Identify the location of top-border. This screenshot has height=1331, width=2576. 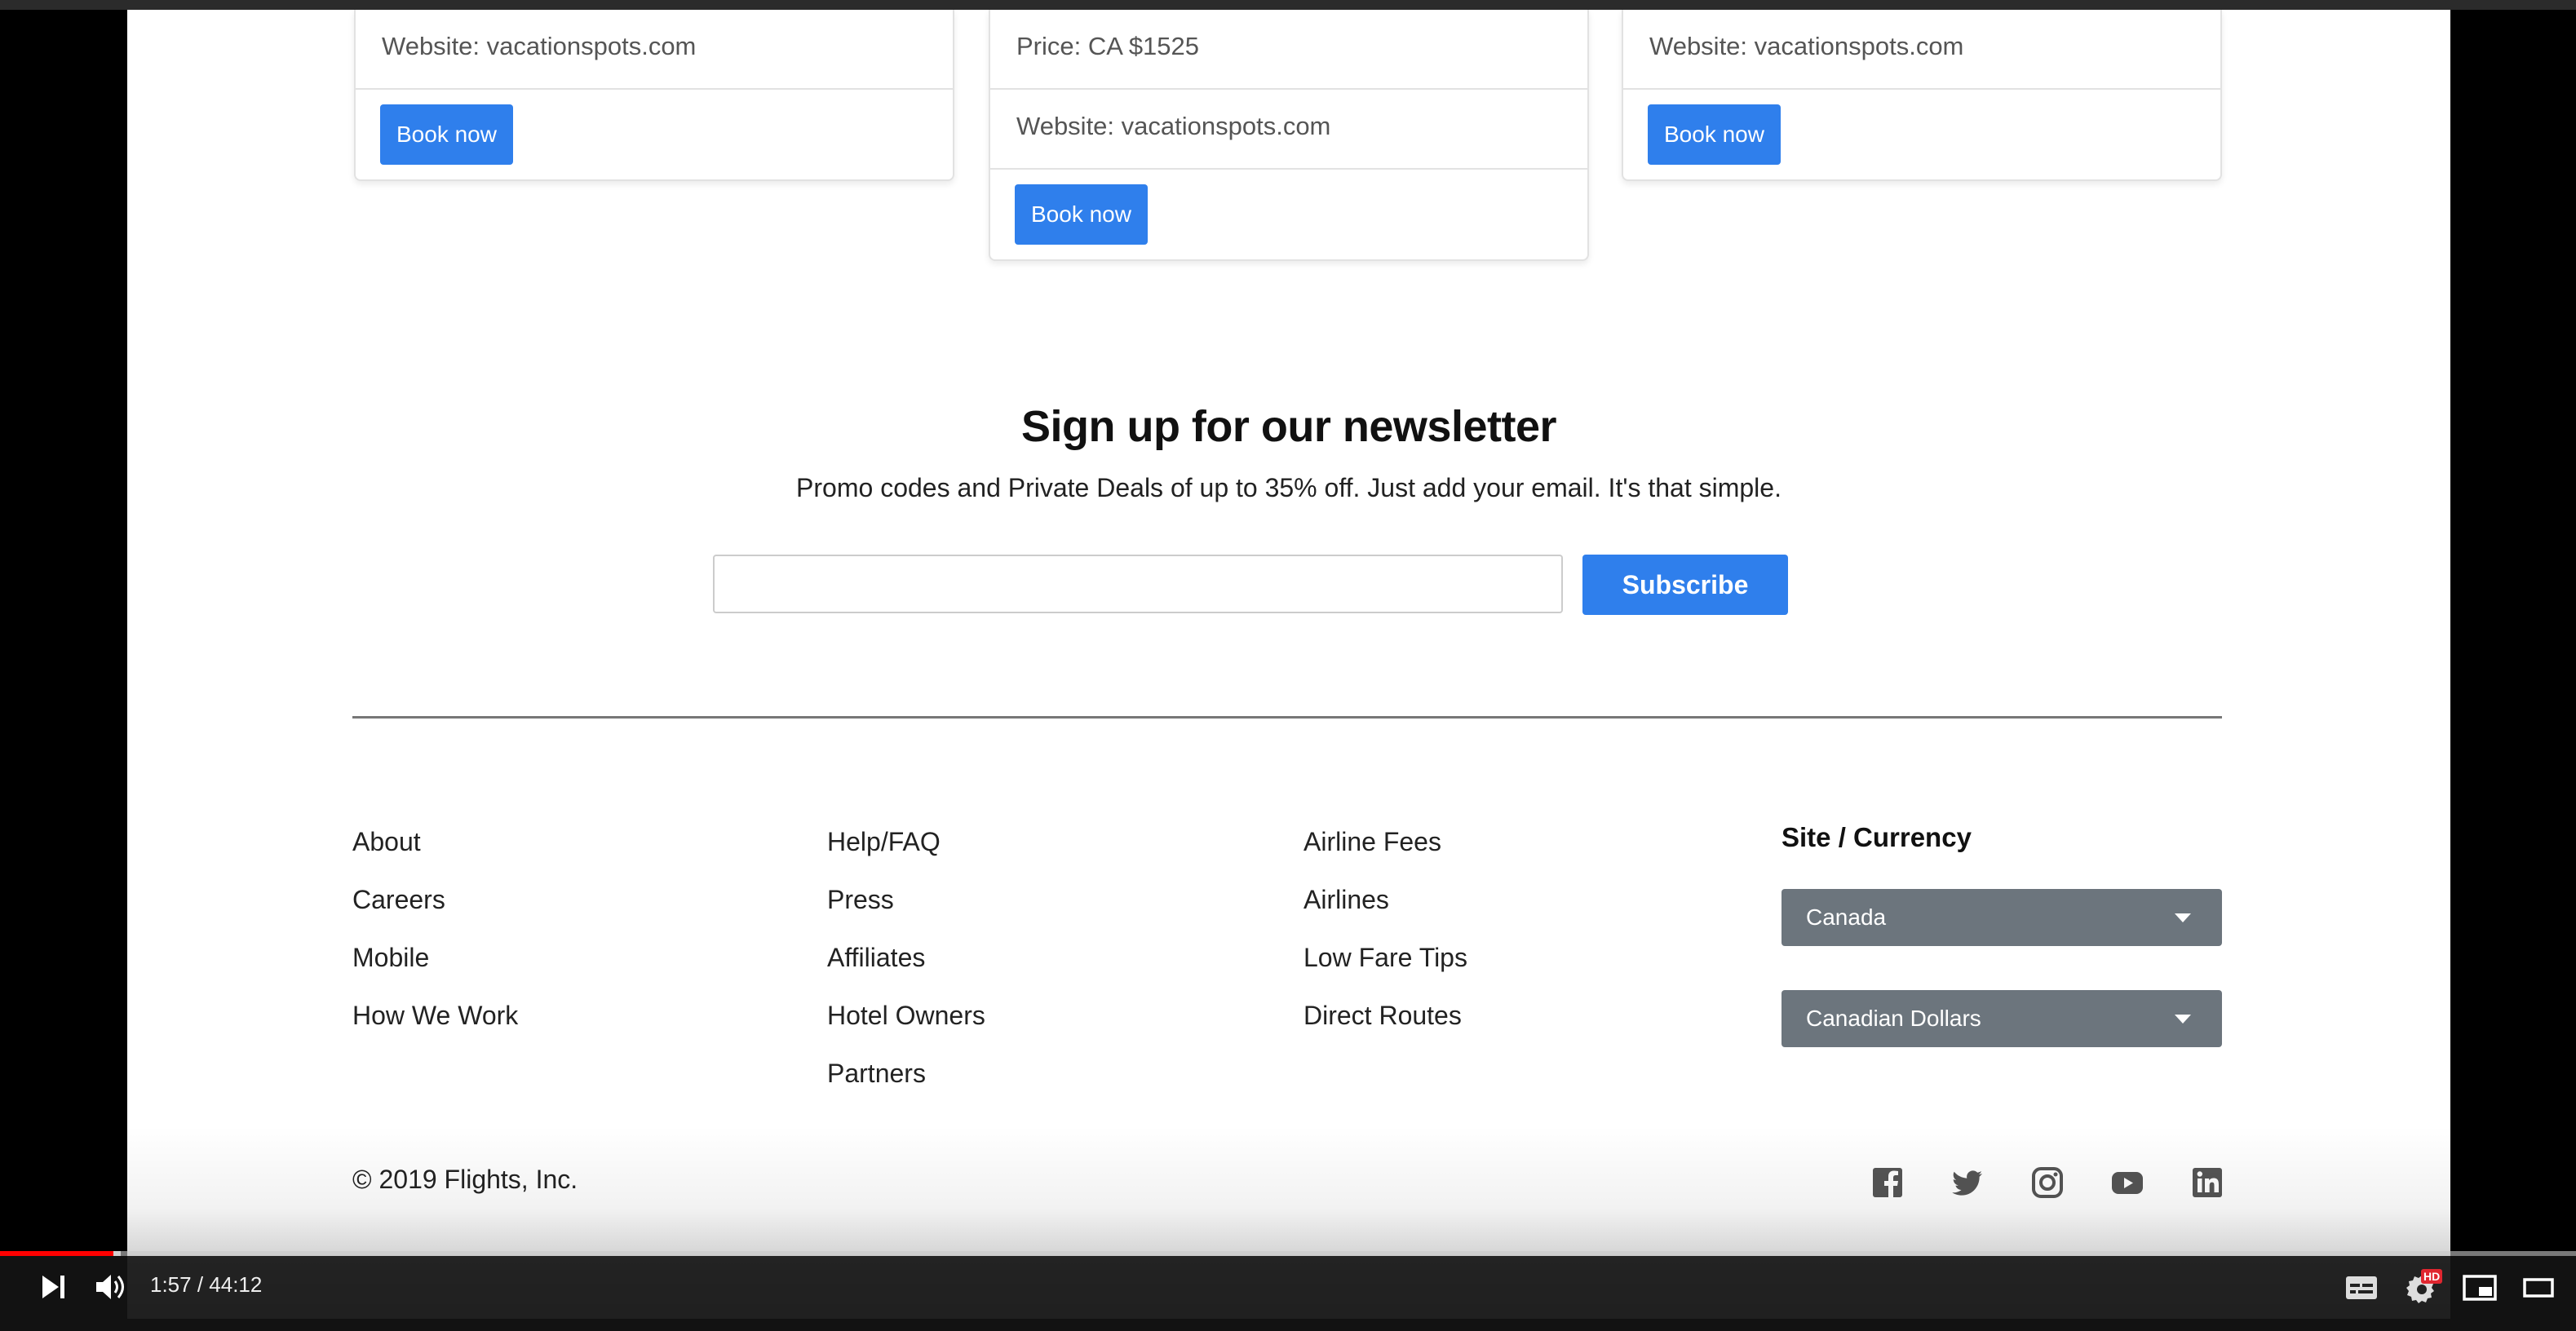
(1288, 5).